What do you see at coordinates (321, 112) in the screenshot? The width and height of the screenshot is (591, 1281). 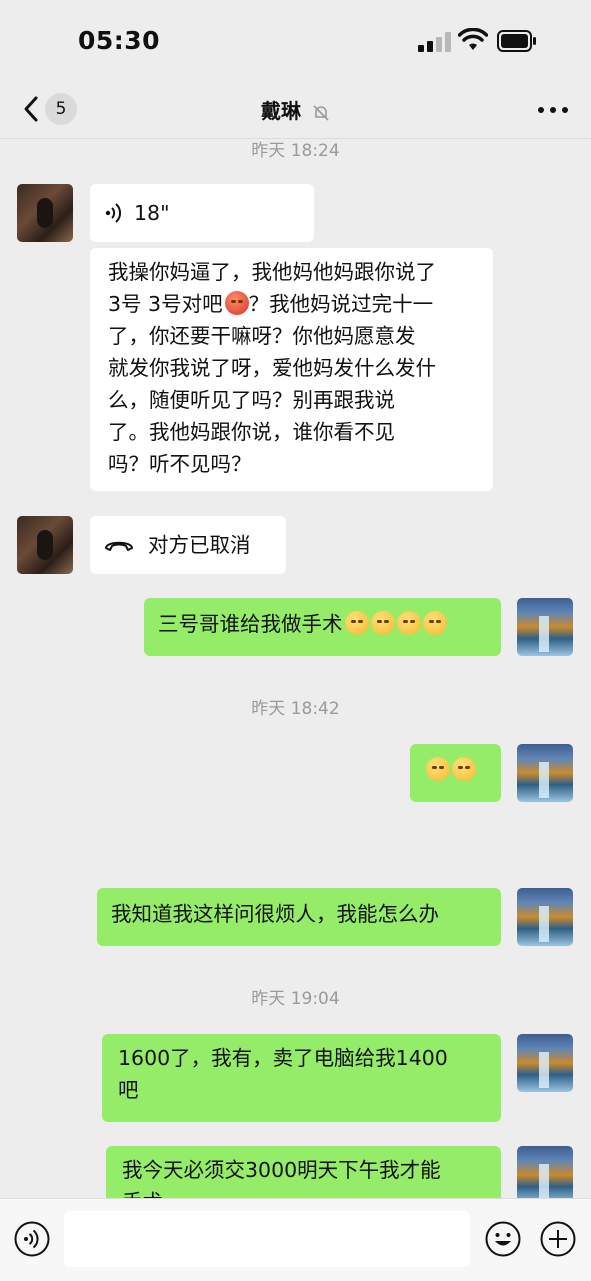 I see `bell-off-icon` at bounding box center [321, 112].